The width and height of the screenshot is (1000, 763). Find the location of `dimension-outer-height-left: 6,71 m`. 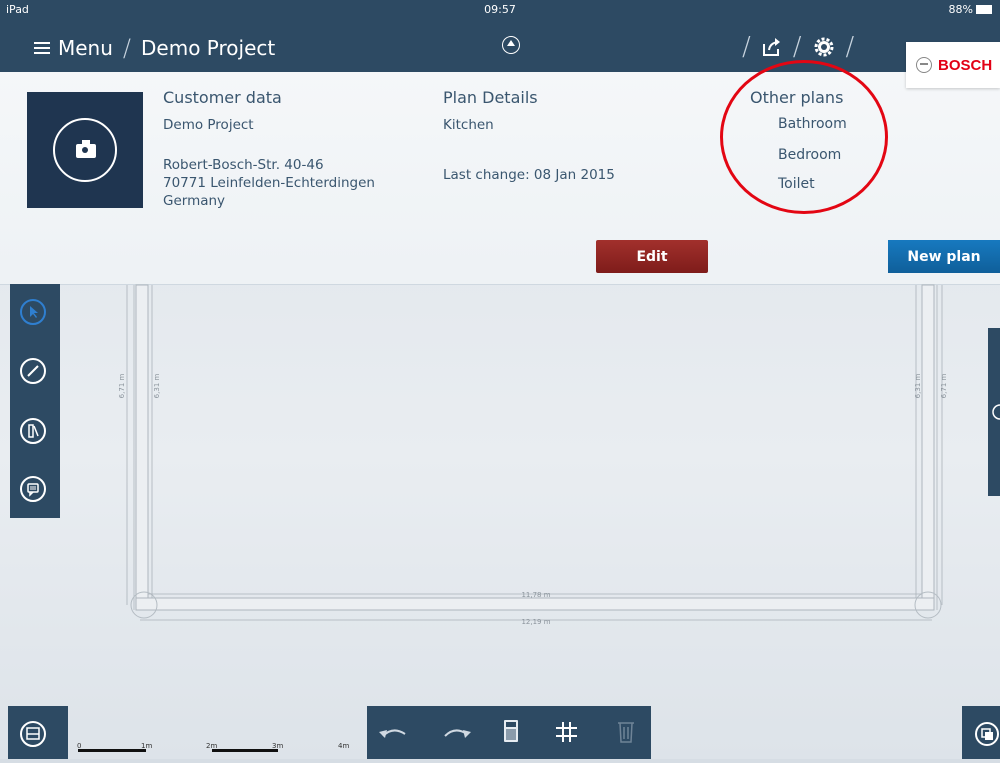

dimension-outer-height-left: 6,71 m is located at coordinates (122, 386).